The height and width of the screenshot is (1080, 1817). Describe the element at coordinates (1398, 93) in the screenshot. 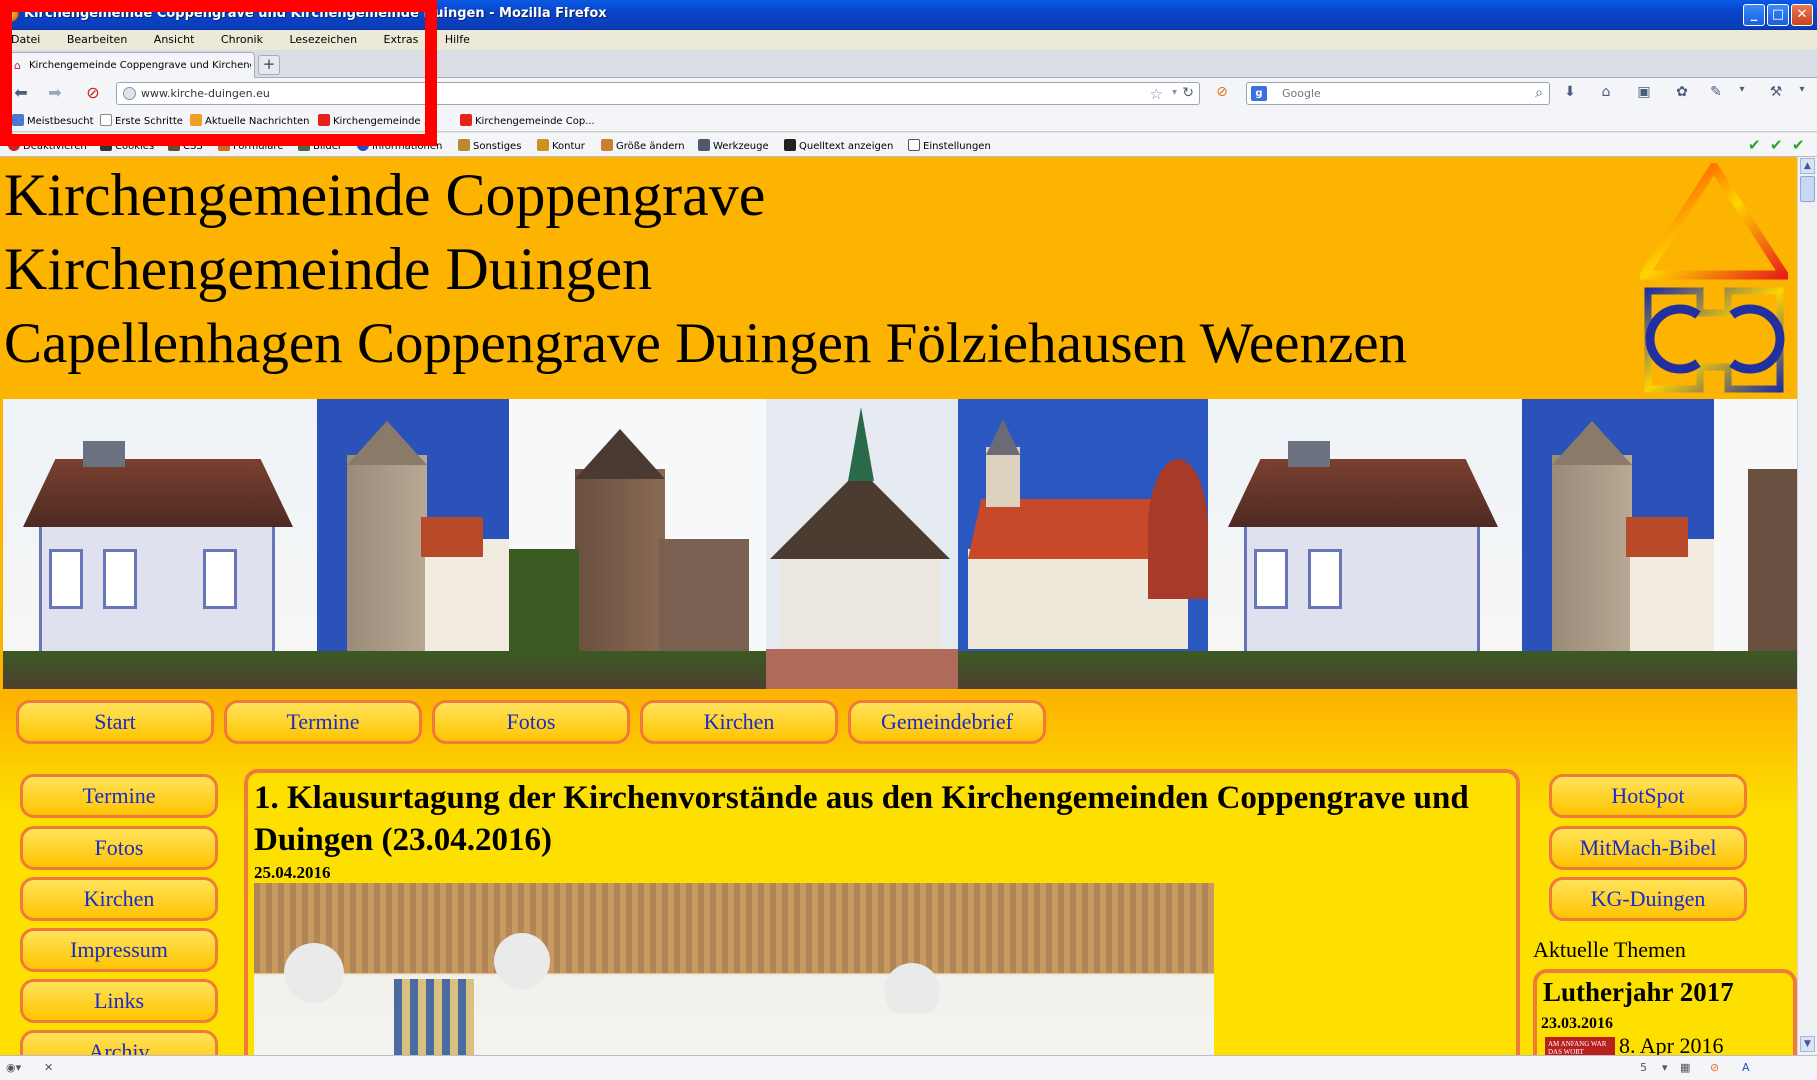

I see `search-bar: g Google ⌕` at that location.